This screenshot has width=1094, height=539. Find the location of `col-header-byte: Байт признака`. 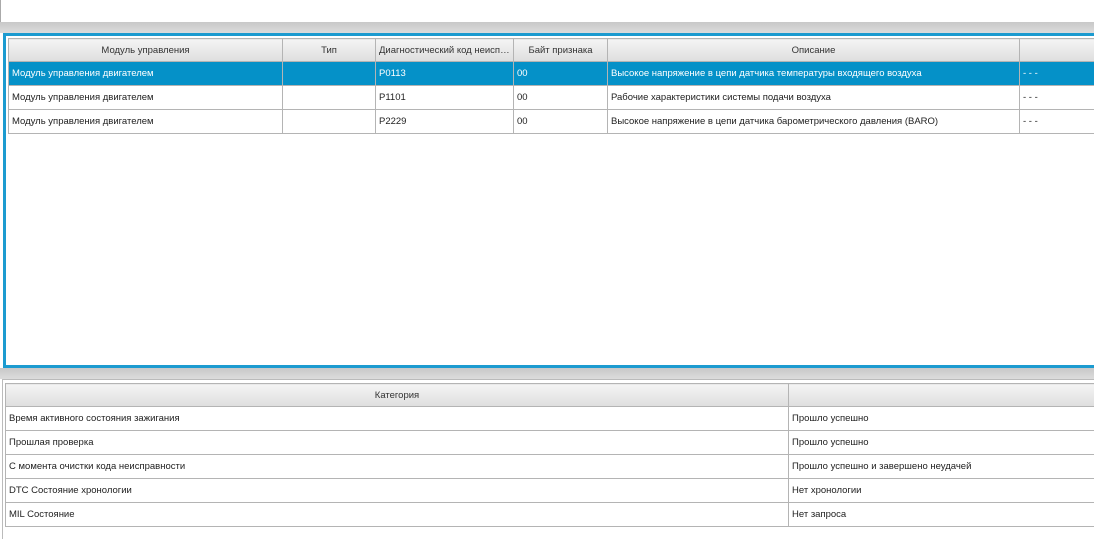

col-header-byte: Байт признака is located at coordinates (561, 50).